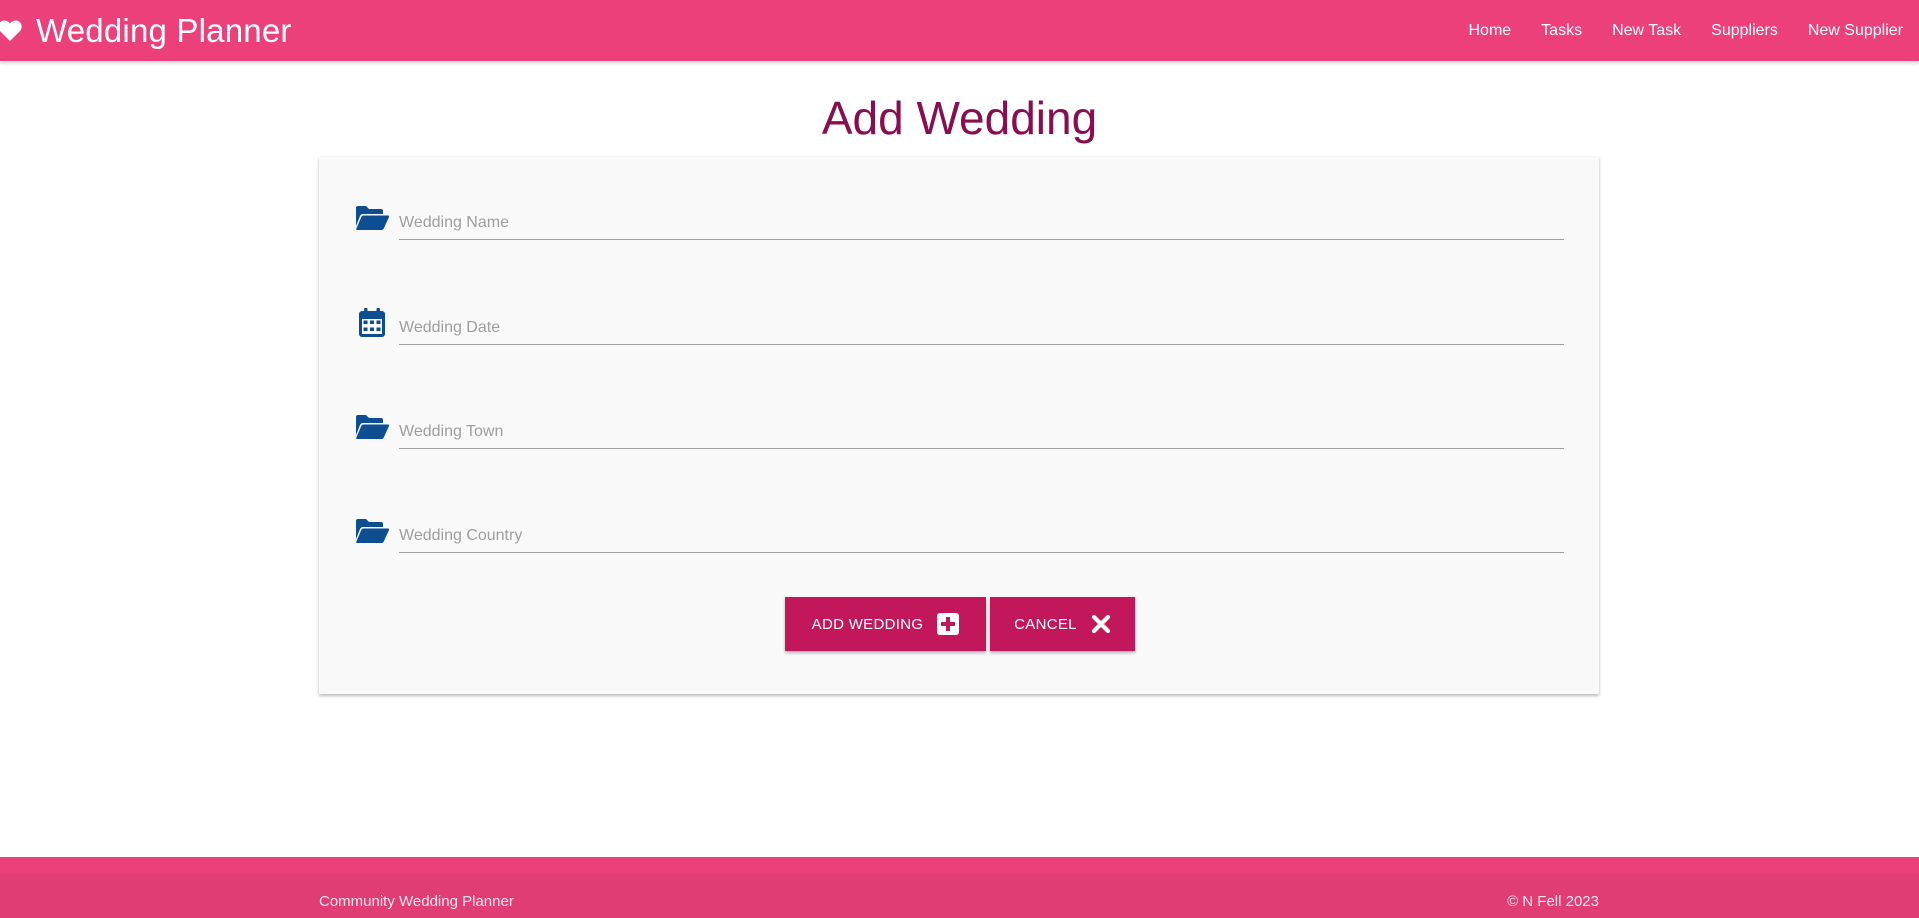 This screenshot has width=1919, height=918. What do you see at coordinates (959, 118) in the screenshot?
I see `page-title: Add Wedding` at bounding box center [959, 118].